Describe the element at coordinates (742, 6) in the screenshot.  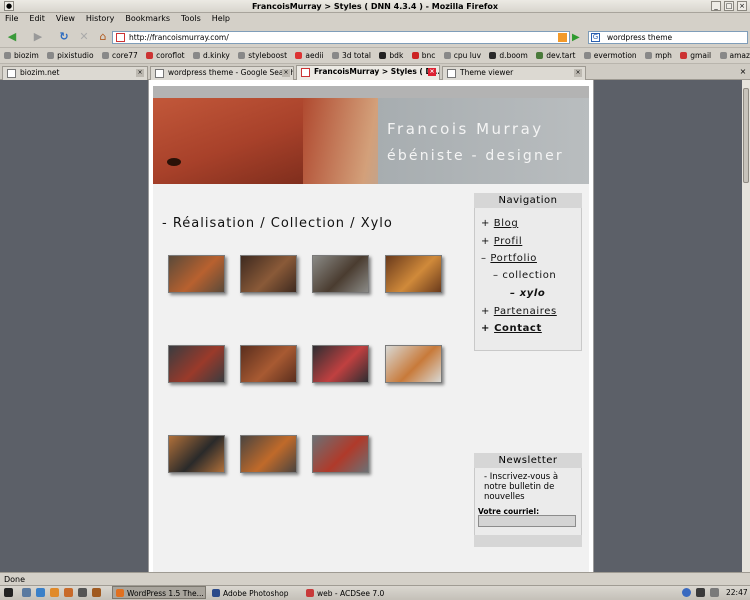
I see `close-window-button: ×` at that location.